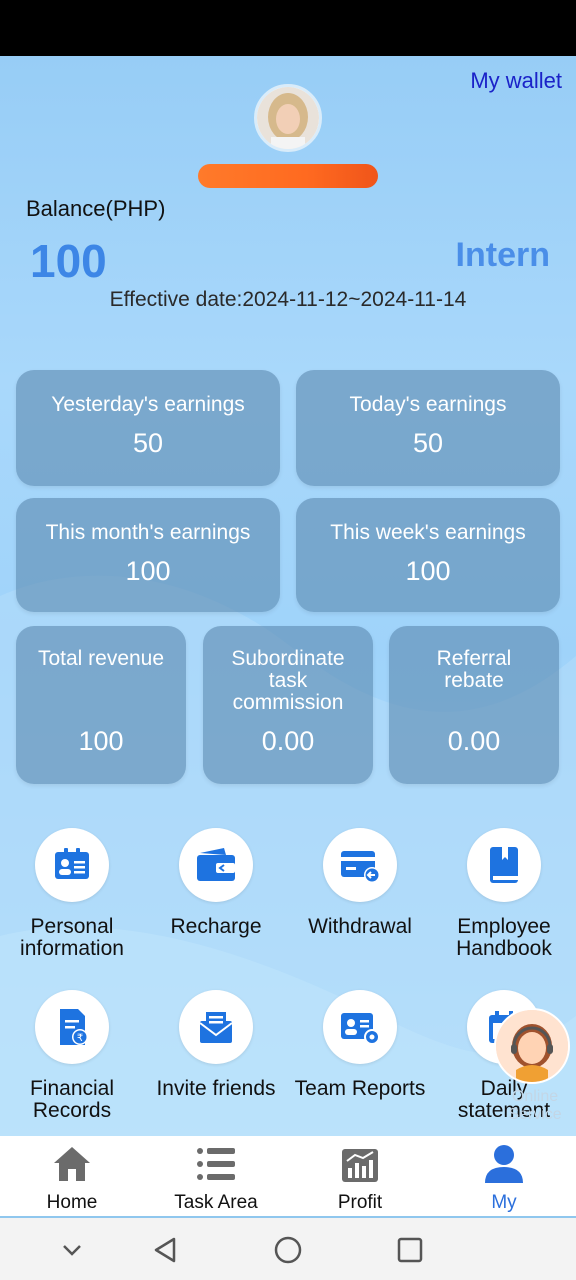  I want to click on today-earnings-card: Today's earnings 50, so click(428, 428).